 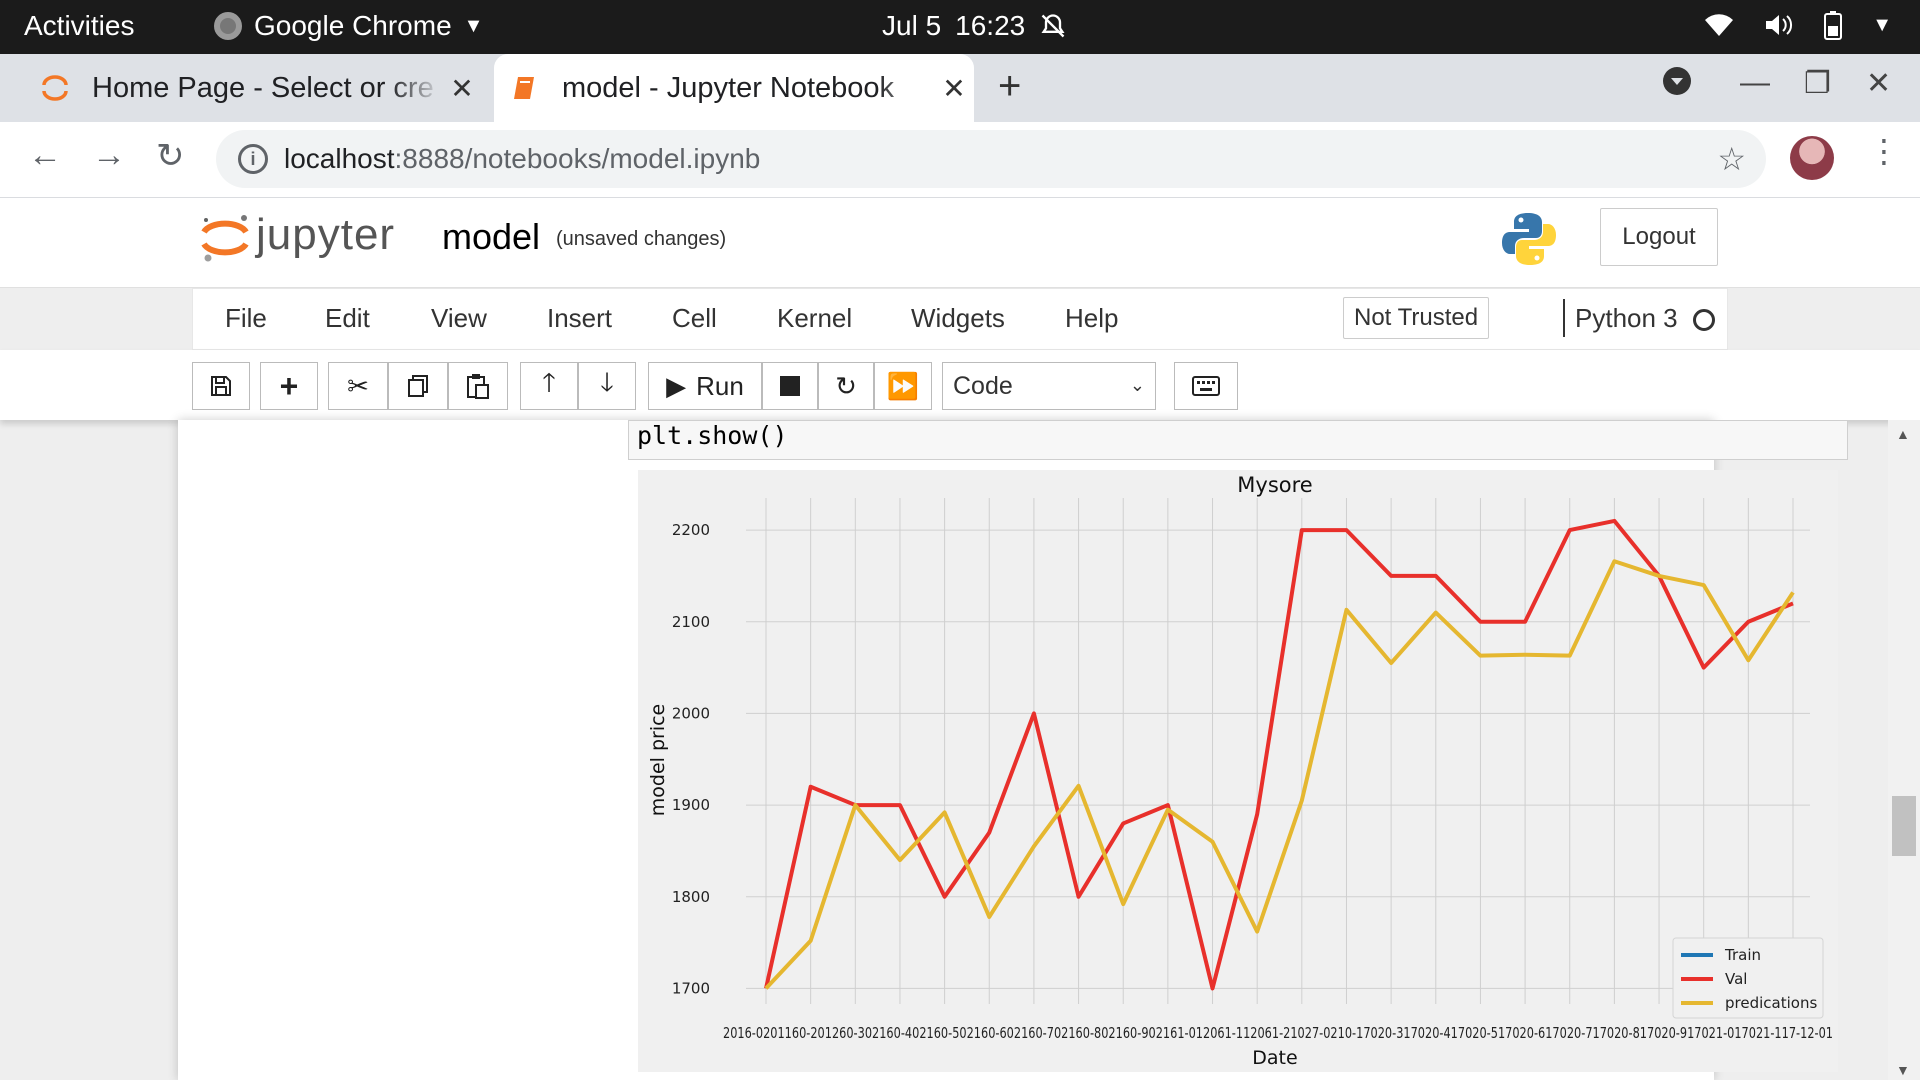 I want to click on forward-icon: →, so click(x=109, y=155).